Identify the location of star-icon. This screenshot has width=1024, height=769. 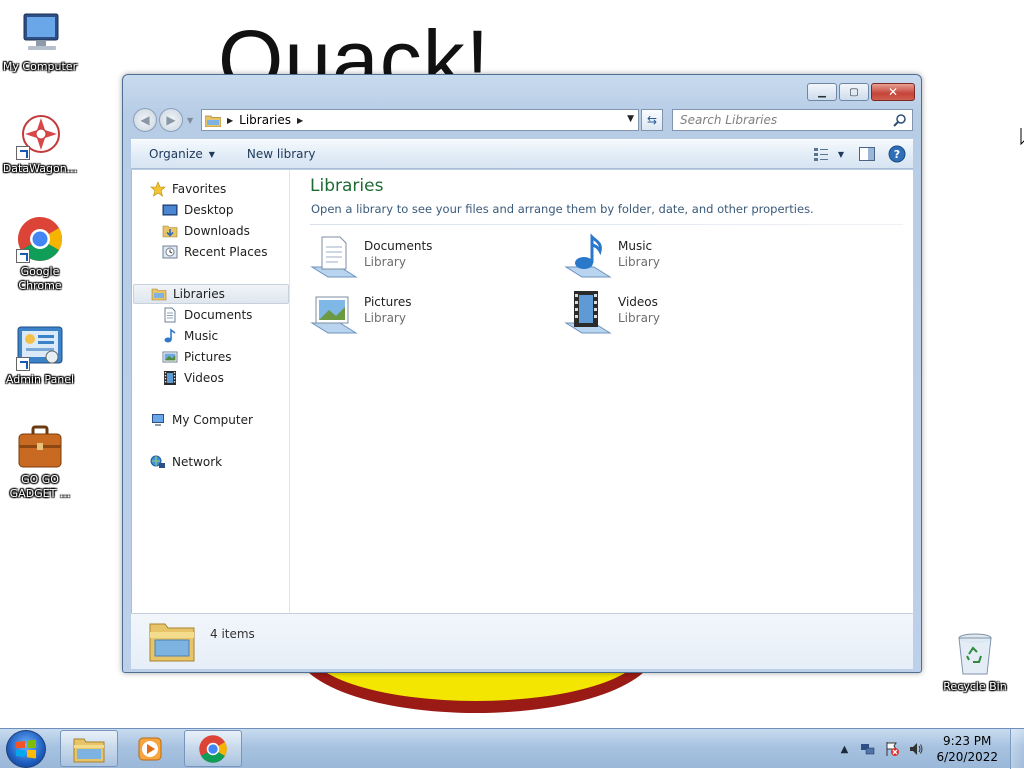
(158, 189).